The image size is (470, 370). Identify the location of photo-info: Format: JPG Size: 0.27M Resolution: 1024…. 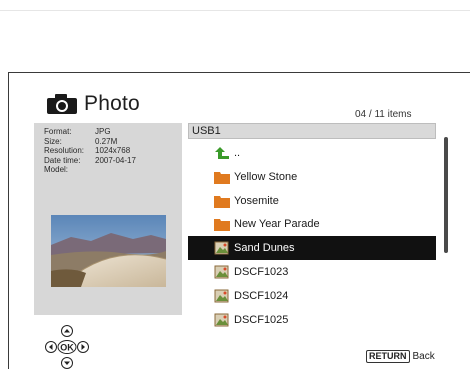
(90, 151).